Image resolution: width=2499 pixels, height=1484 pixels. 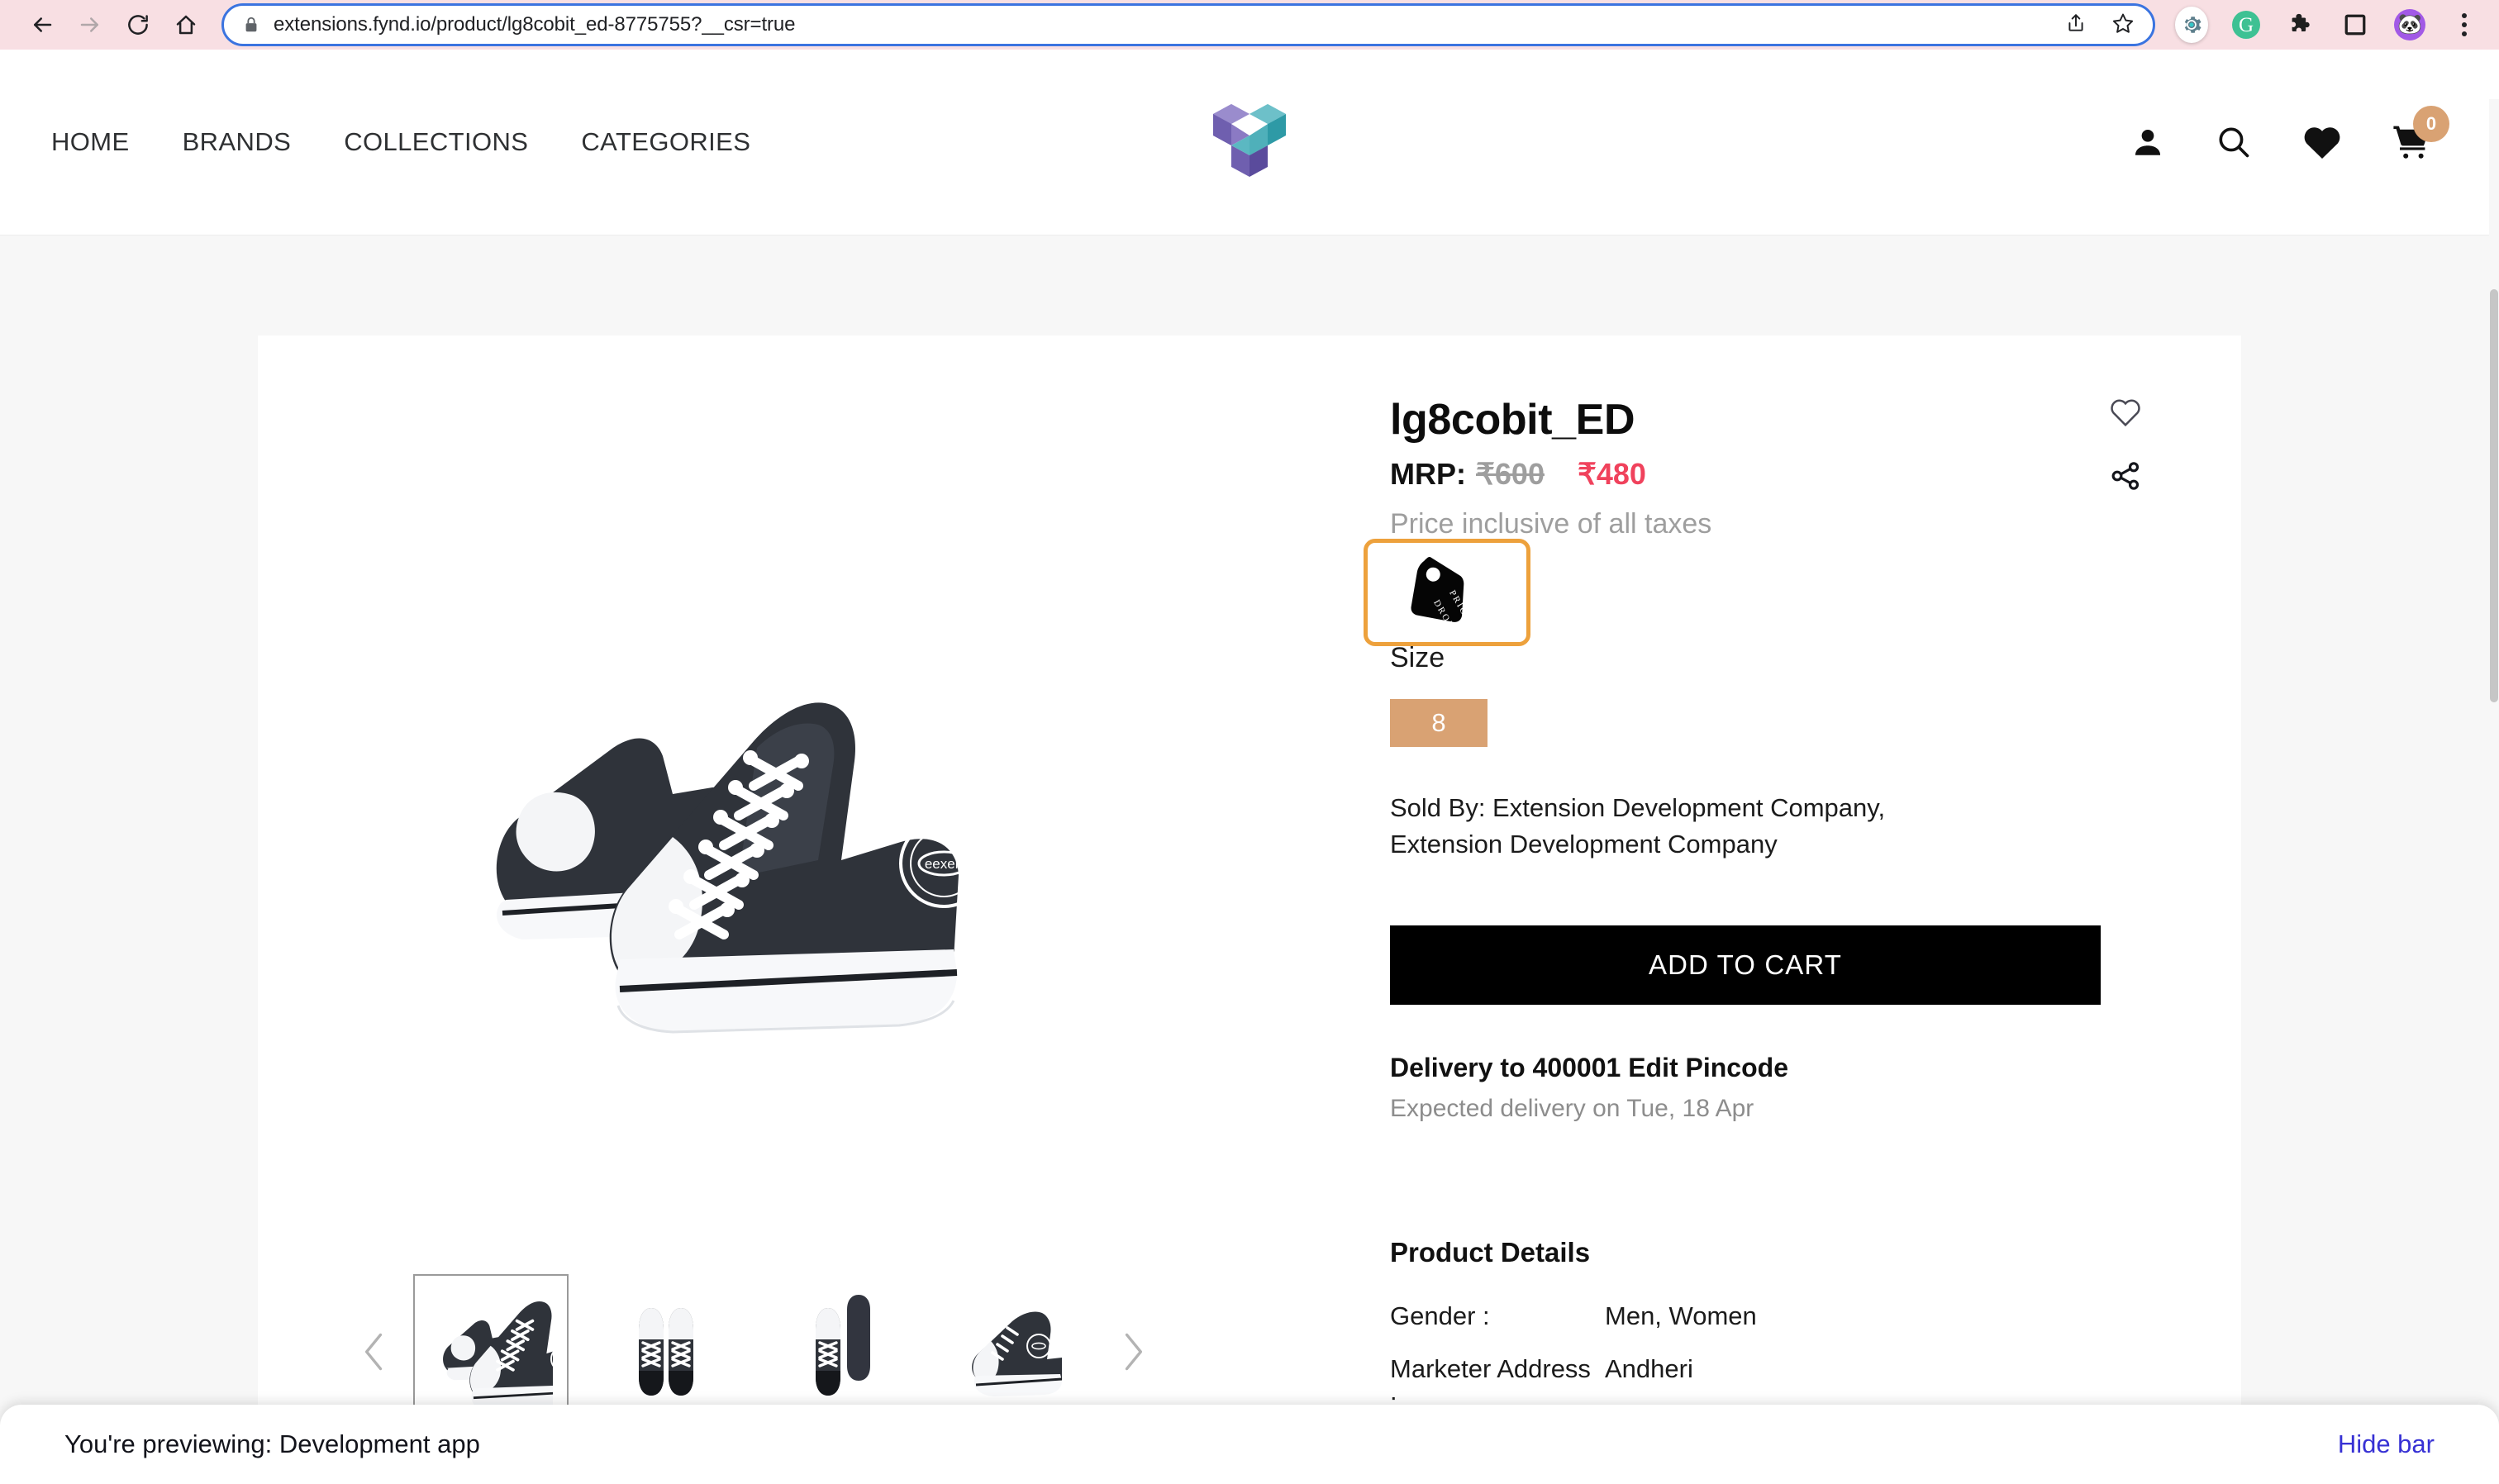 What do you see at coordinates (2234, 142) in the screenshot?
I see `search-icon` at bounding box center [2234, 142].